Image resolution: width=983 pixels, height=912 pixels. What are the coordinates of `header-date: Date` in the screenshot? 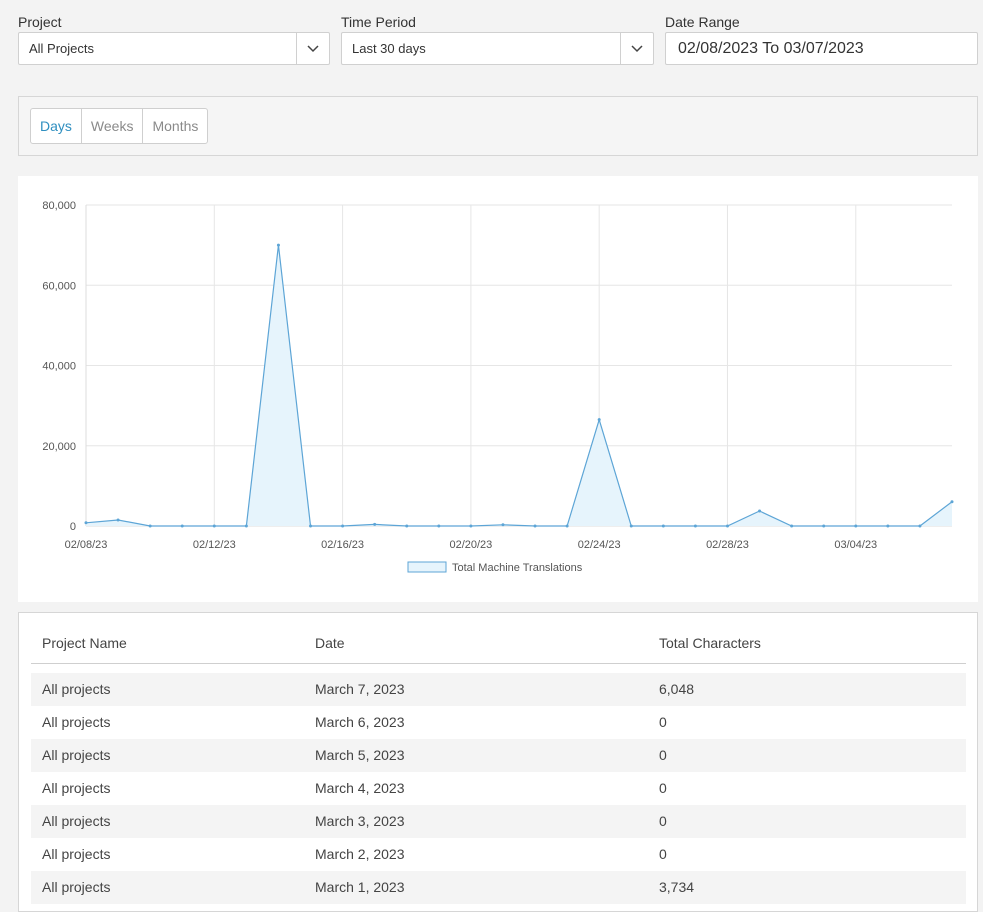 It's located at (330, 643).